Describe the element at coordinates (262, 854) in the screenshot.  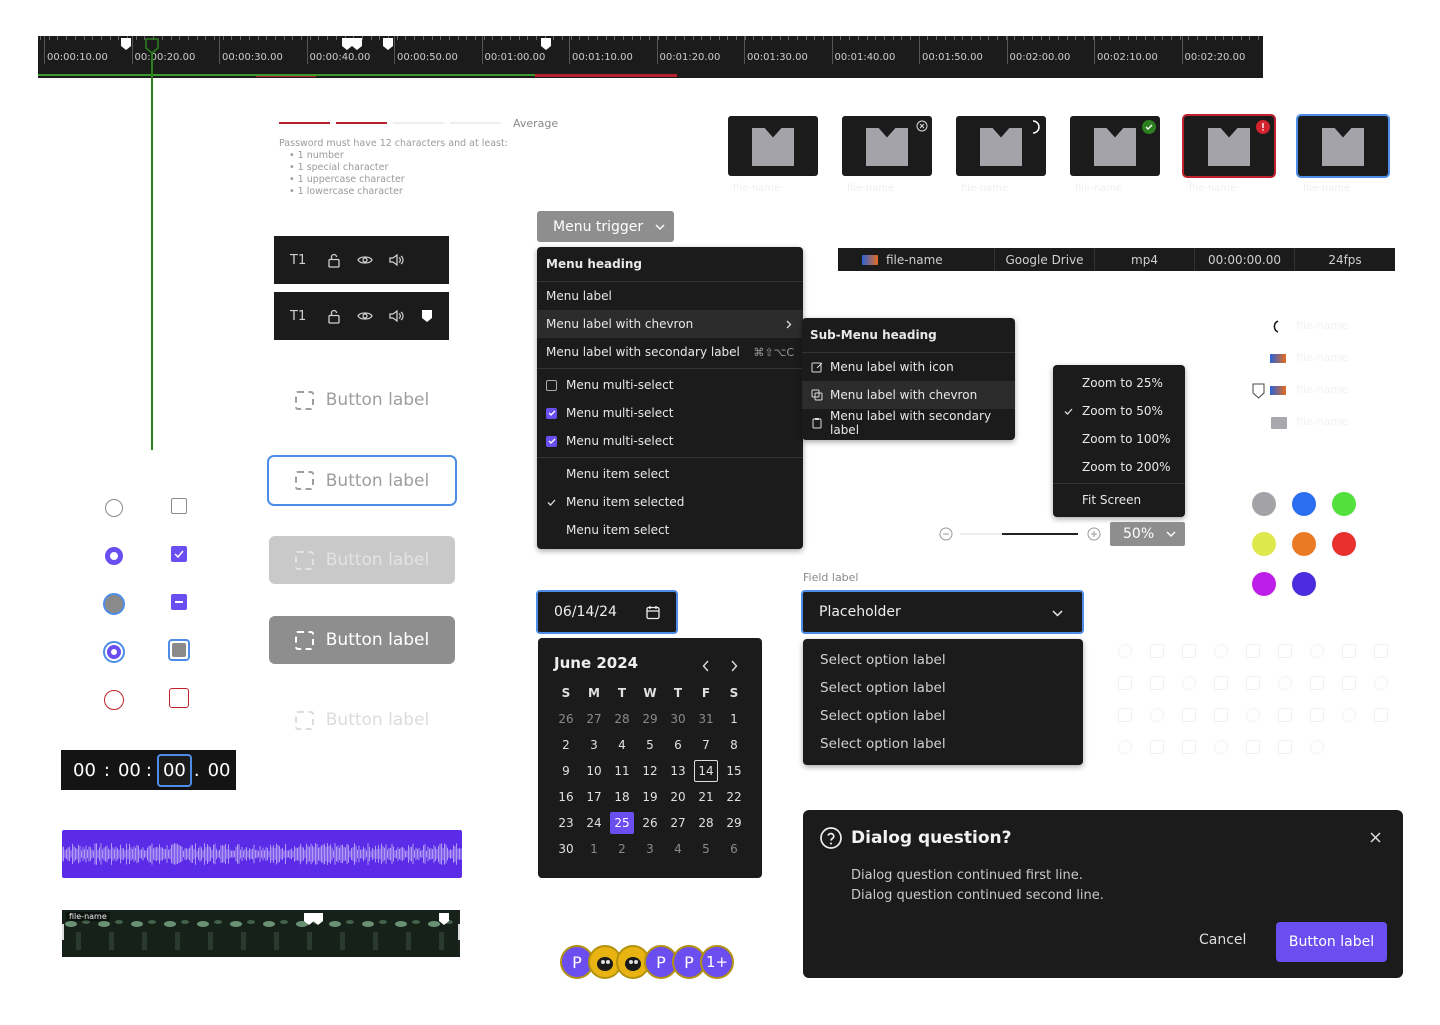
I see `audio-waveform` at that location.